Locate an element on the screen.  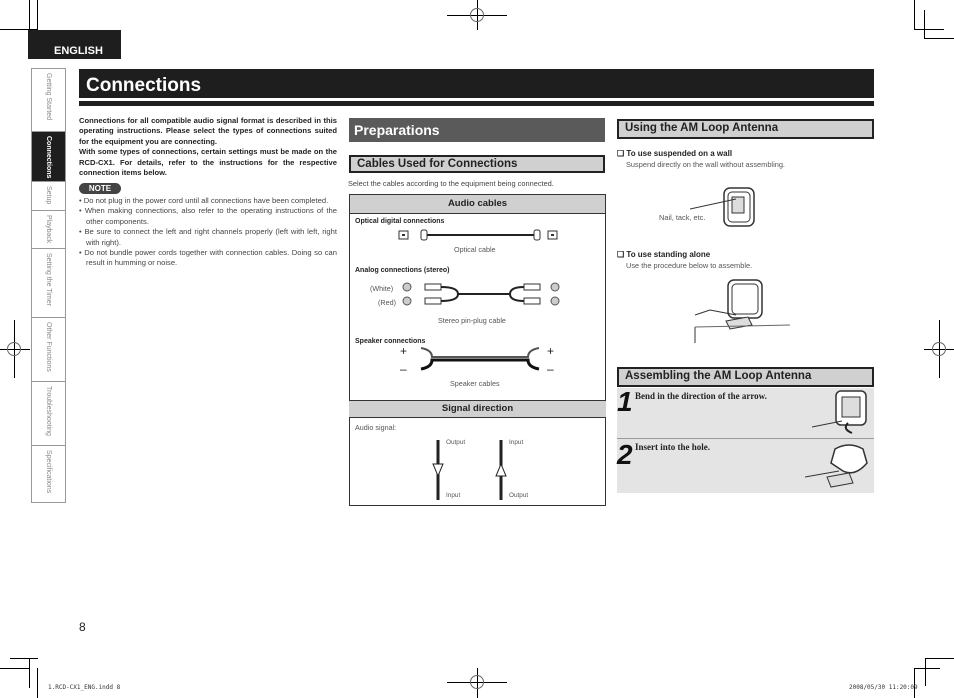
white-channel-label: (White) is located at coordinates (382, 288).